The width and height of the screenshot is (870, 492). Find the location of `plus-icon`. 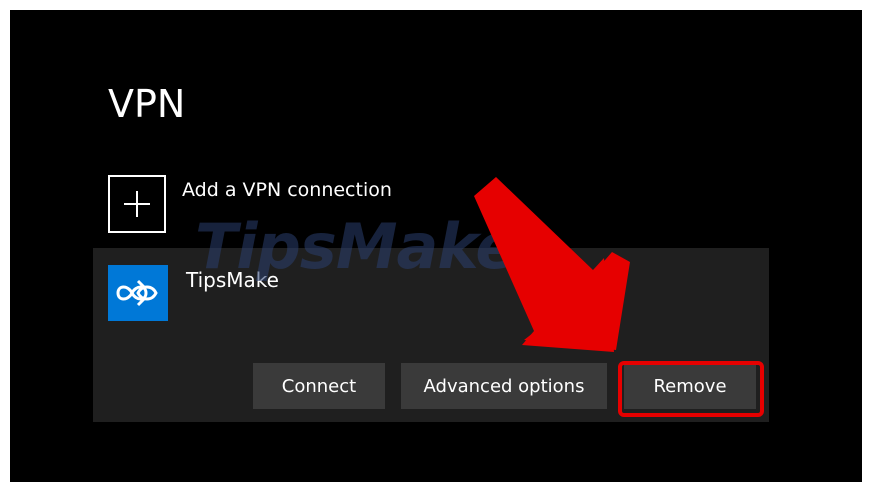

plus-icon is located at coordinates (137, 204).